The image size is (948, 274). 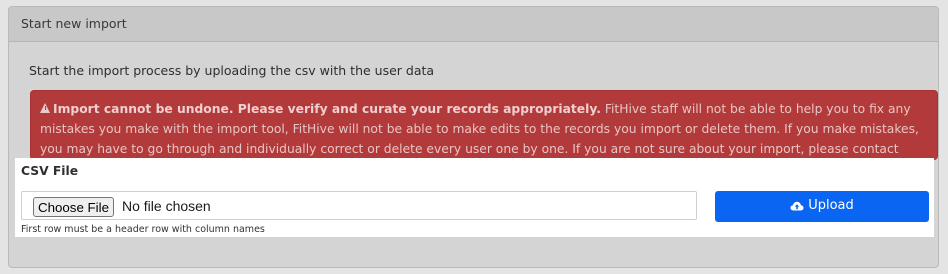 What do you see at coordinates (73, 207) in the screenshot?
I see `choose-file-button: Choose File` at bounding box center [73, 207].